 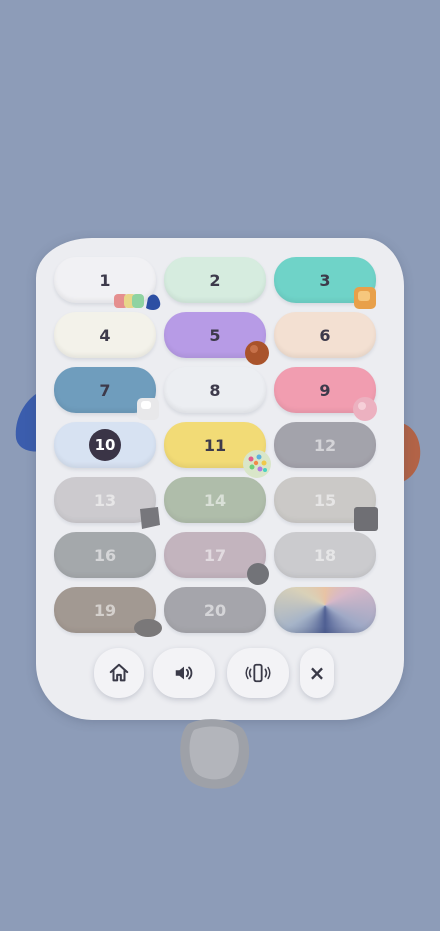 I want to click on level-number: 2, so click(x=215, y=280).